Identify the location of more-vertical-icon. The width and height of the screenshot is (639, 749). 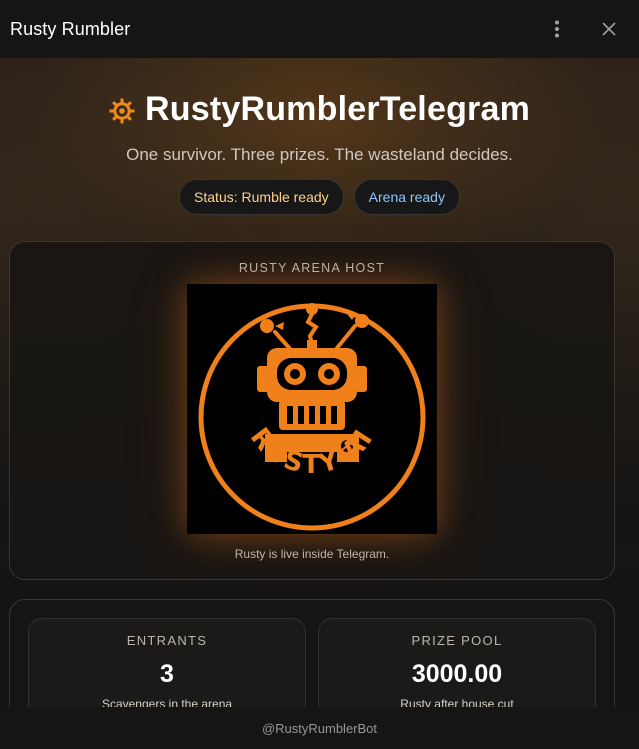
(557, 29).